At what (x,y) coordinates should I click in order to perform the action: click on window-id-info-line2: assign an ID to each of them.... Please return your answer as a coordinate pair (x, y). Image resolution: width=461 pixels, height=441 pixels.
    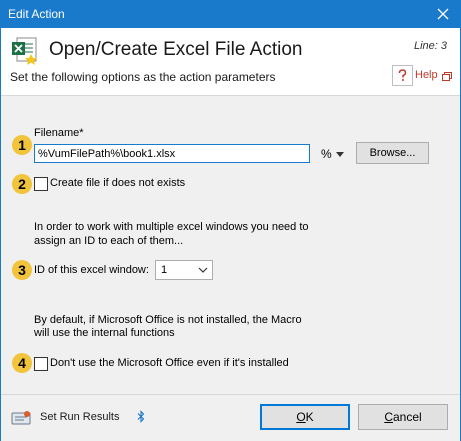
    Looking at the image, I should click on (109, 241).